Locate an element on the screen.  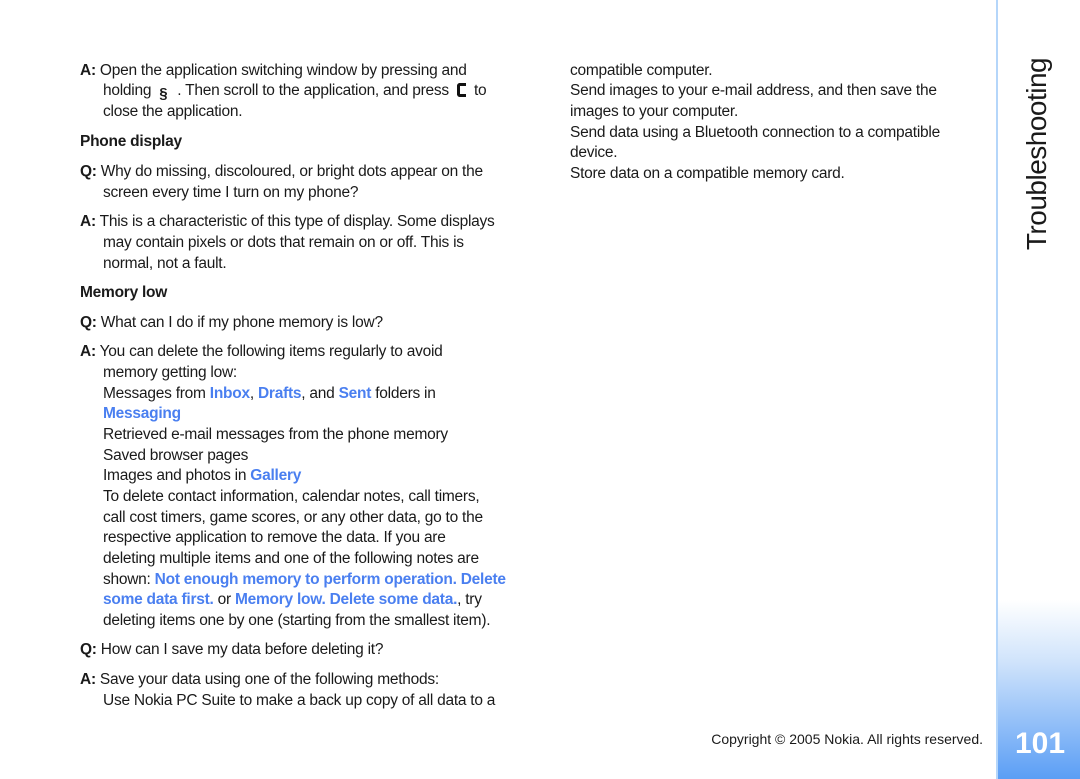
page-number: 101 is located at coordinates (1040, 743).